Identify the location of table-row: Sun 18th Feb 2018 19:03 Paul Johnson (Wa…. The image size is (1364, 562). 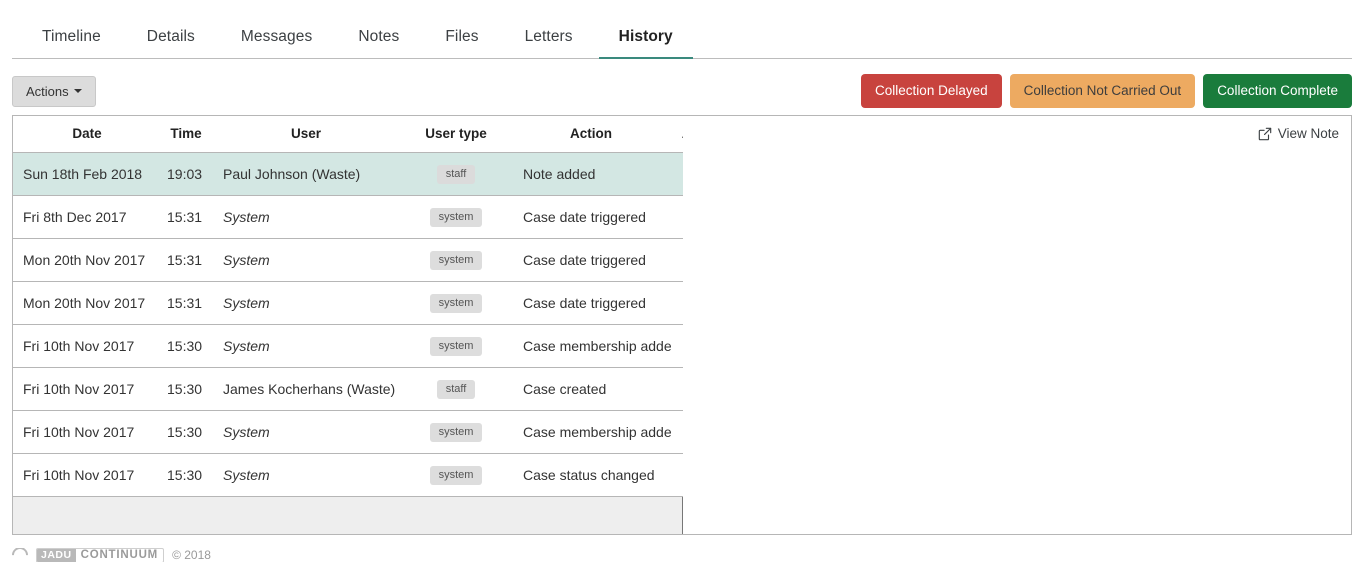
(372, 174).